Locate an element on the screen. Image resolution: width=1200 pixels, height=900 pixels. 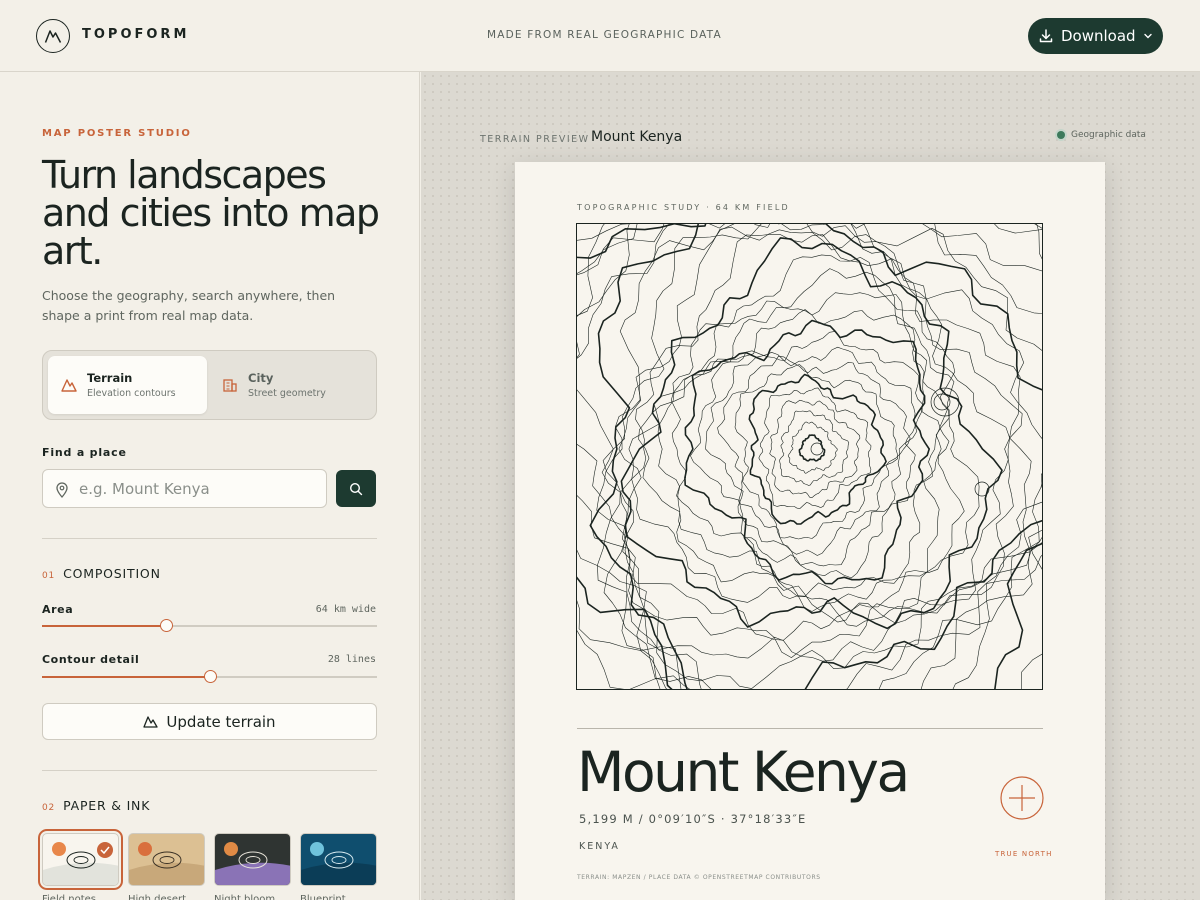
paper-swatch-label: Blueprint is located at coordinates (323, 897).